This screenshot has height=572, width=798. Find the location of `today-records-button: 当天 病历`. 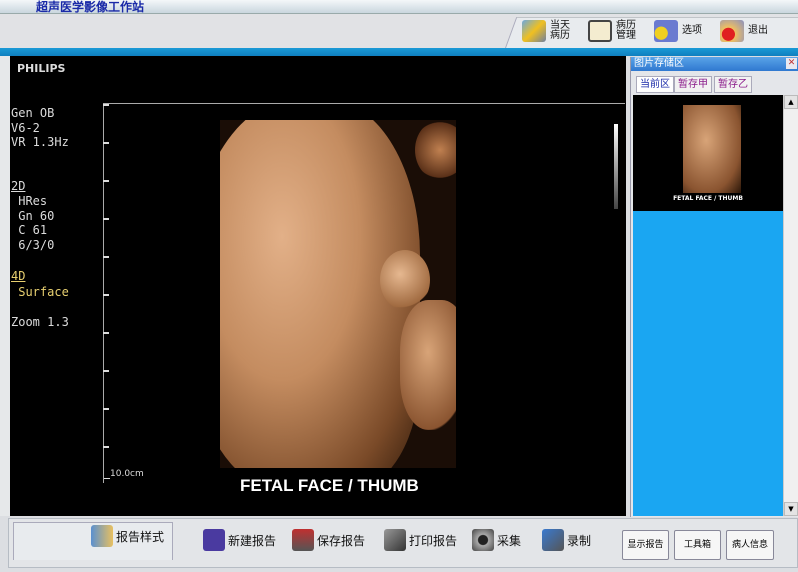

today-records-button: 当天 病历 is located at coordinates (546, 31).